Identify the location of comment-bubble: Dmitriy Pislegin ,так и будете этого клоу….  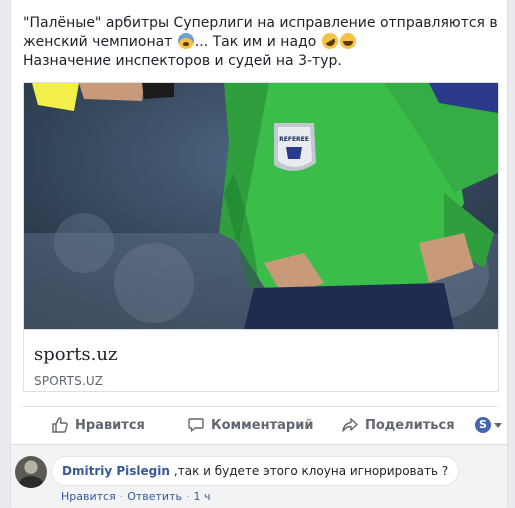
(255, 471).